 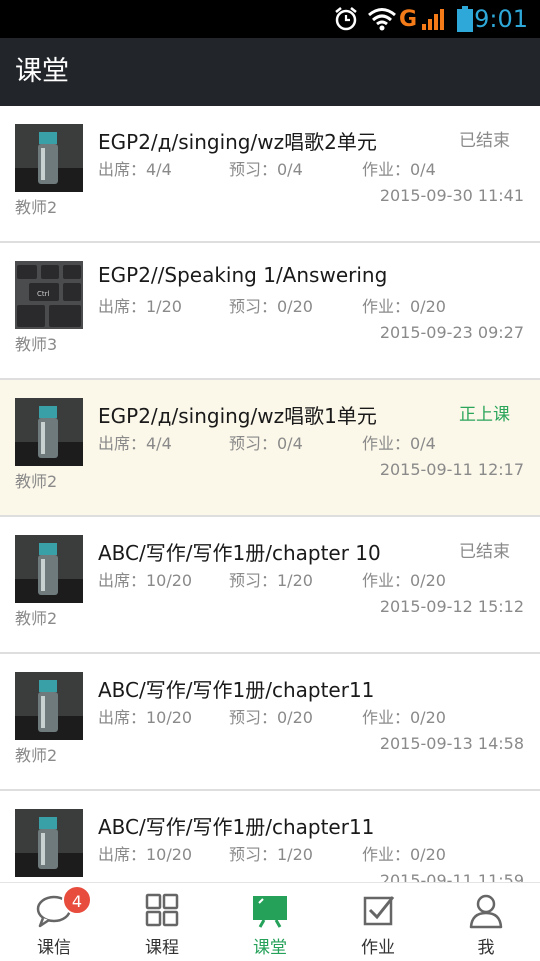 I want to click on signal-icon, so click(x=433, y=19).